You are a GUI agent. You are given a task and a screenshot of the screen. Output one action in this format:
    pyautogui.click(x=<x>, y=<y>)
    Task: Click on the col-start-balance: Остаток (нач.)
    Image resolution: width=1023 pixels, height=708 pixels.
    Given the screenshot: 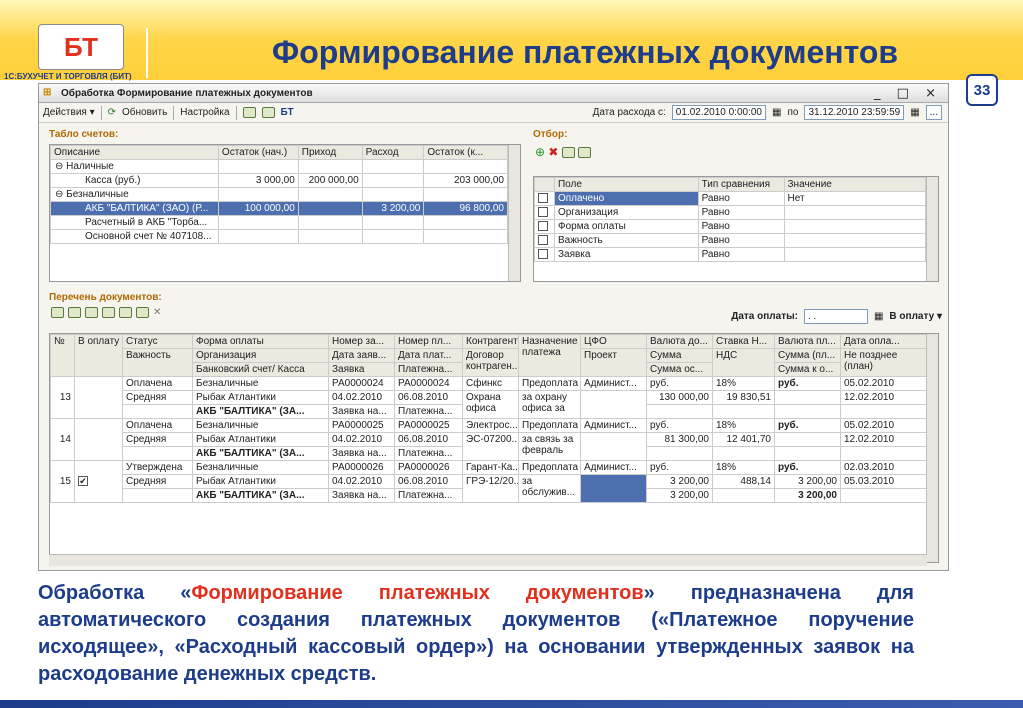 What is the action you would take?
    pyautogui.click(x=258, y=152)
    